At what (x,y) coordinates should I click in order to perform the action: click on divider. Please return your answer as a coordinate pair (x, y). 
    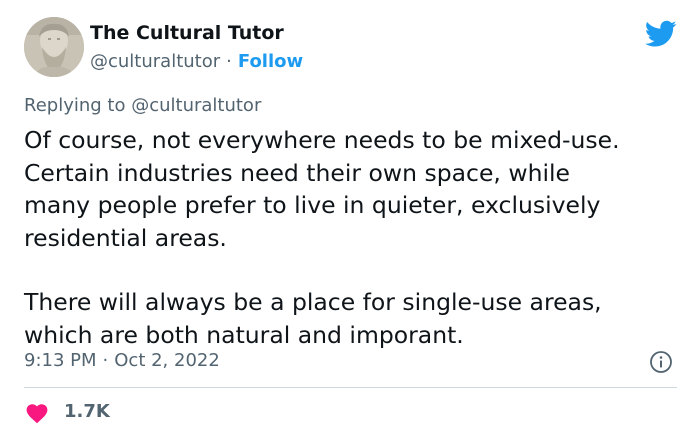
    Looking at the image, I should click on (350, 387).